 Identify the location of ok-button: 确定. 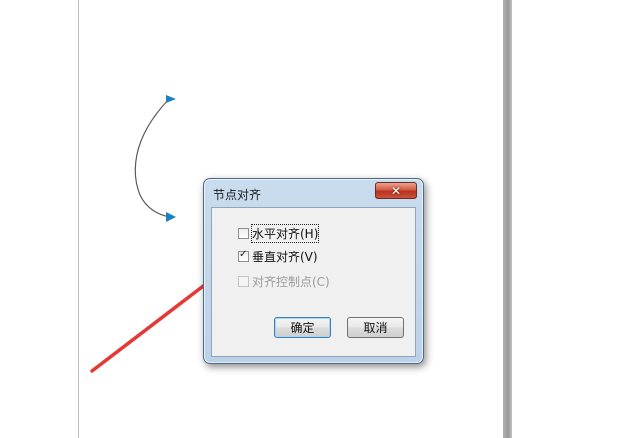
(302, 327).